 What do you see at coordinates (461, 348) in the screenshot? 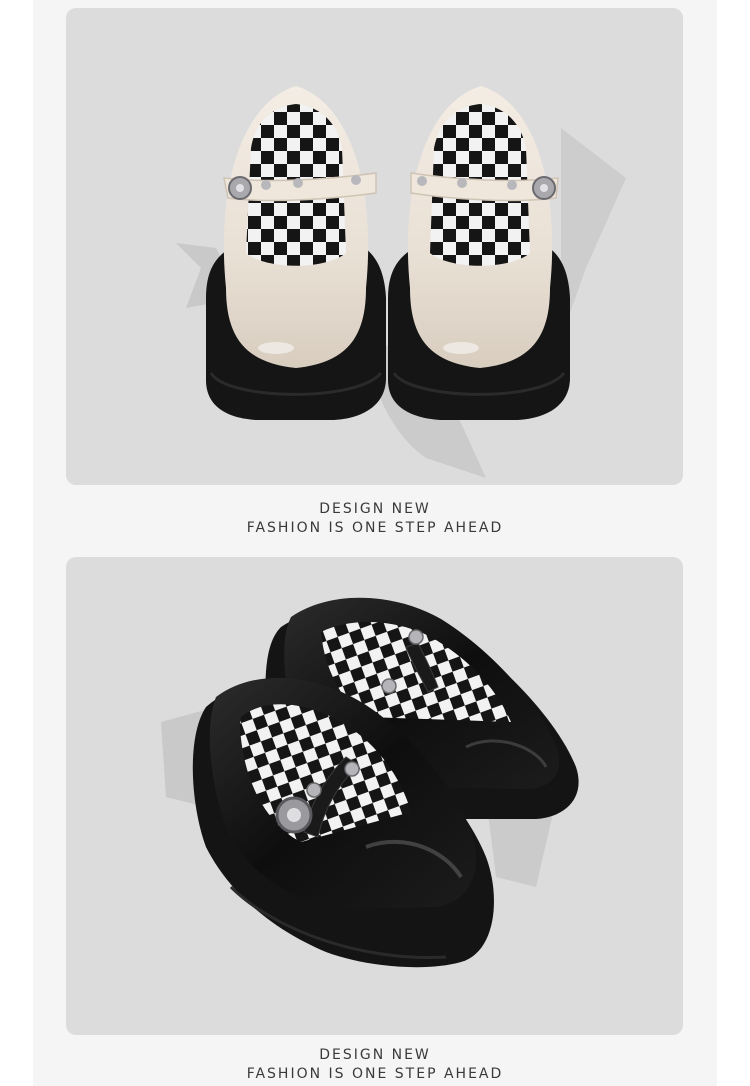
I see `right-toe-highlight` at bounding box center [461, 348].